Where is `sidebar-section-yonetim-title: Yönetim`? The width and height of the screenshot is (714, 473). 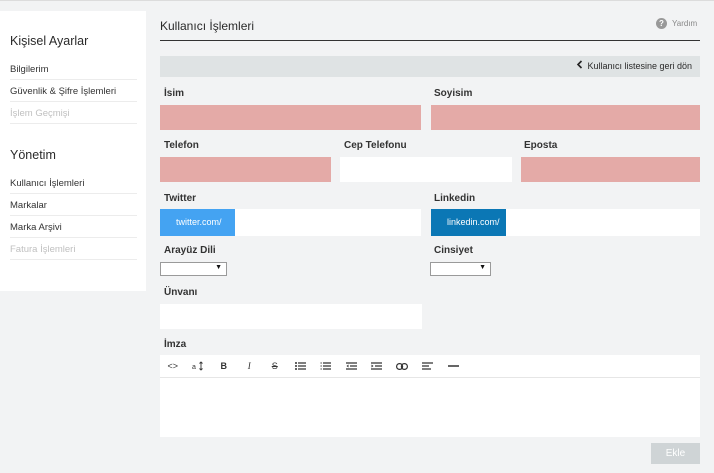 sidebar-section-yonetim-title: Yönetim is located at coordinates (33, 155).